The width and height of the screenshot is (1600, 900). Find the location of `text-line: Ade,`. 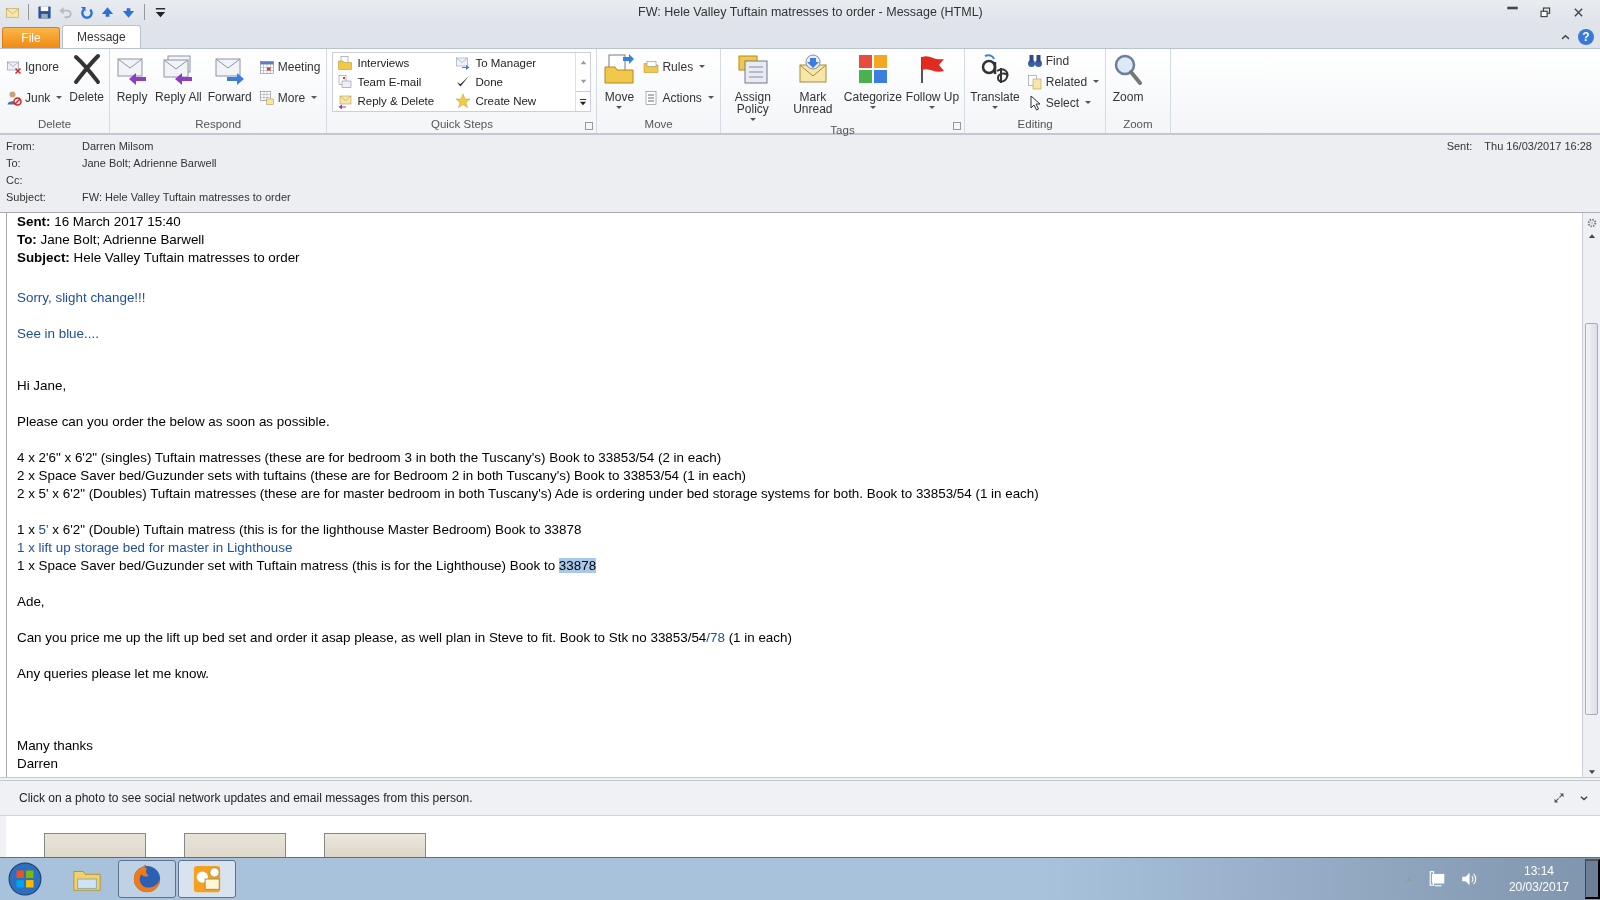

text-line: Ade, is located at coordinates (31, 602).